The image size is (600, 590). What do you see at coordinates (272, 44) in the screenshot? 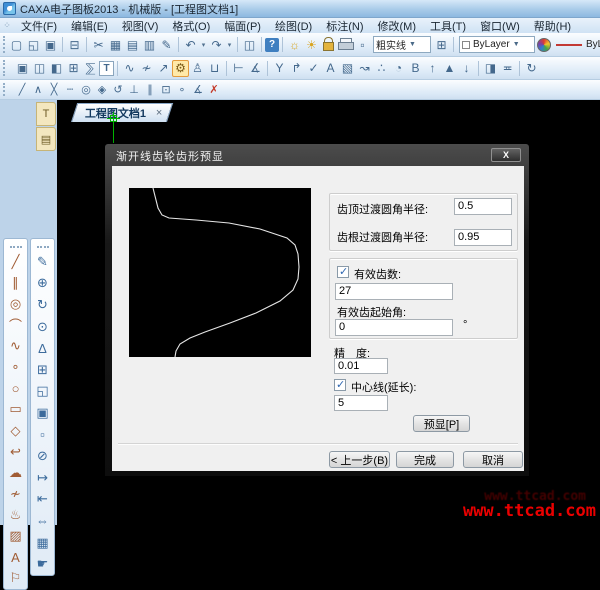
I see `help-icon: ?` at bounding box center [272, 44].